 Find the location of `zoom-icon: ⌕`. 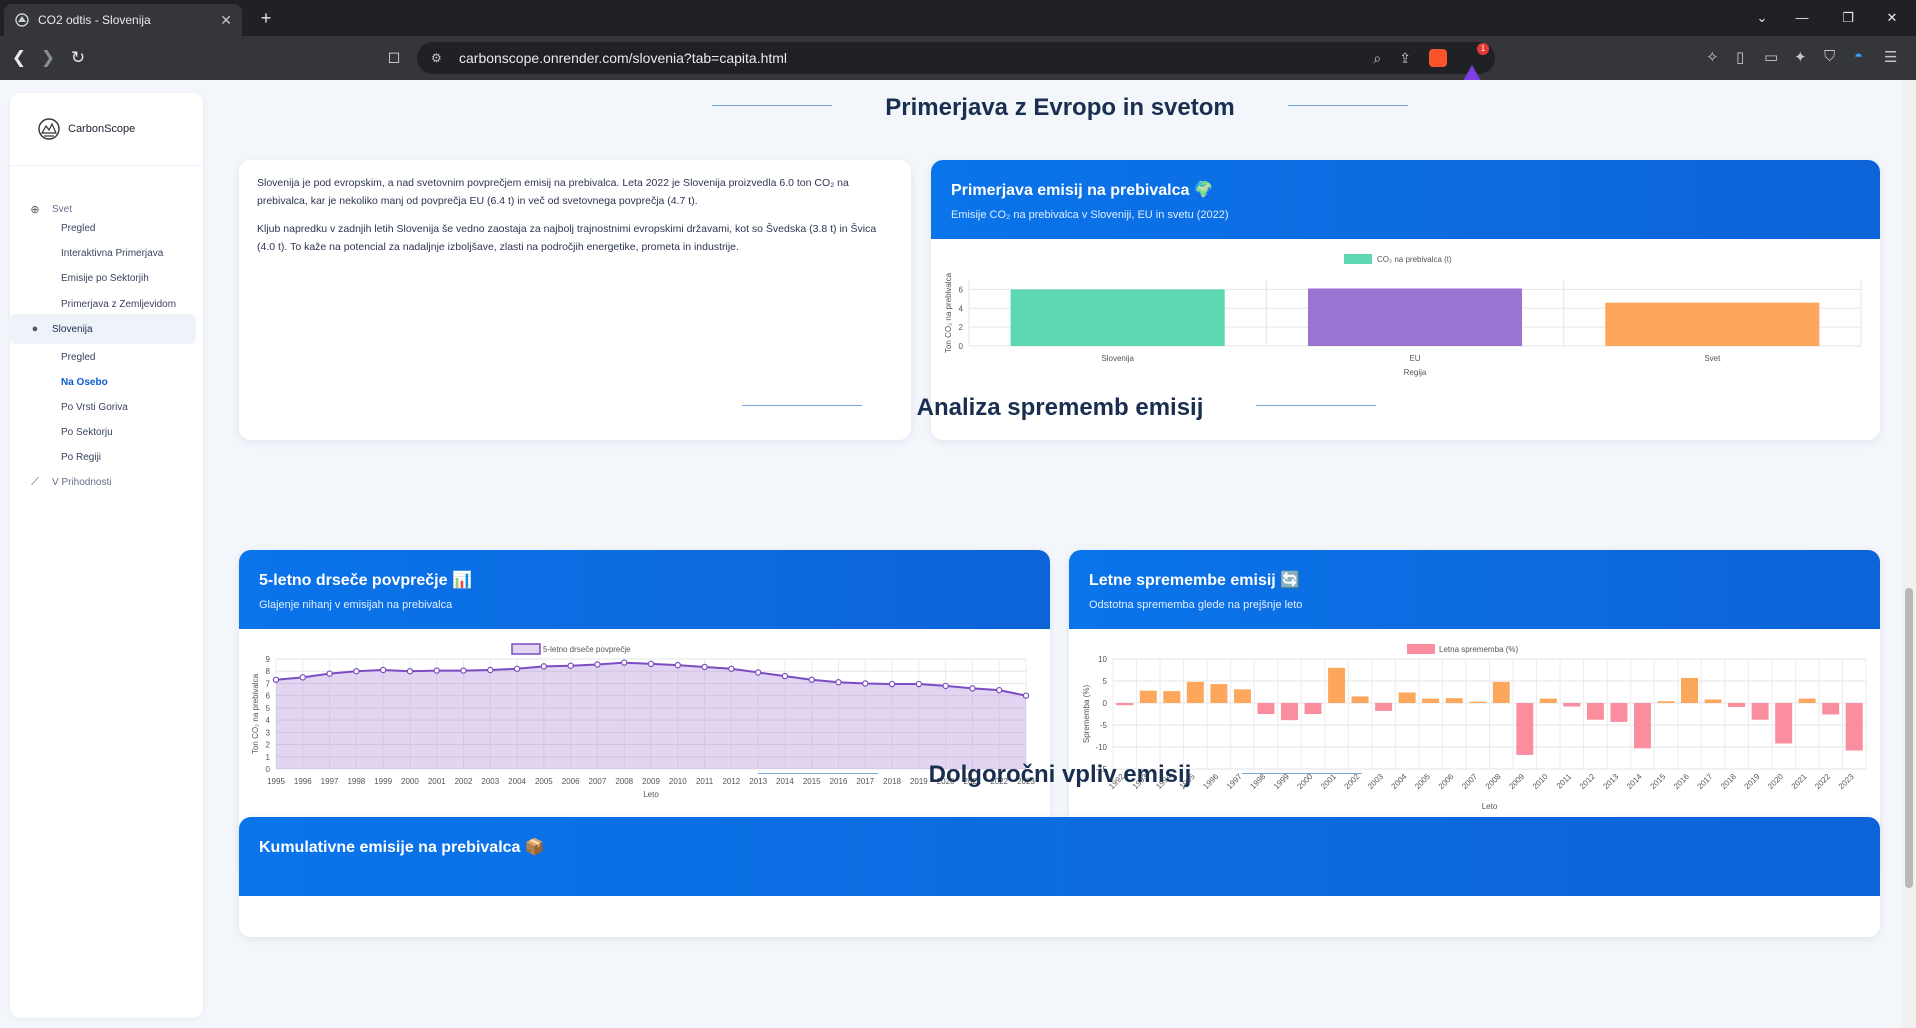

zoom-icon: ⌕ is located at coordinates (1377, 58).